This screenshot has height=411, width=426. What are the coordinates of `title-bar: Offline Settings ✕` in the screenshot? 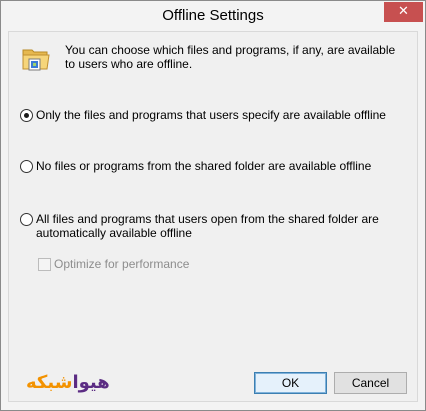 It's located at (213, 16).